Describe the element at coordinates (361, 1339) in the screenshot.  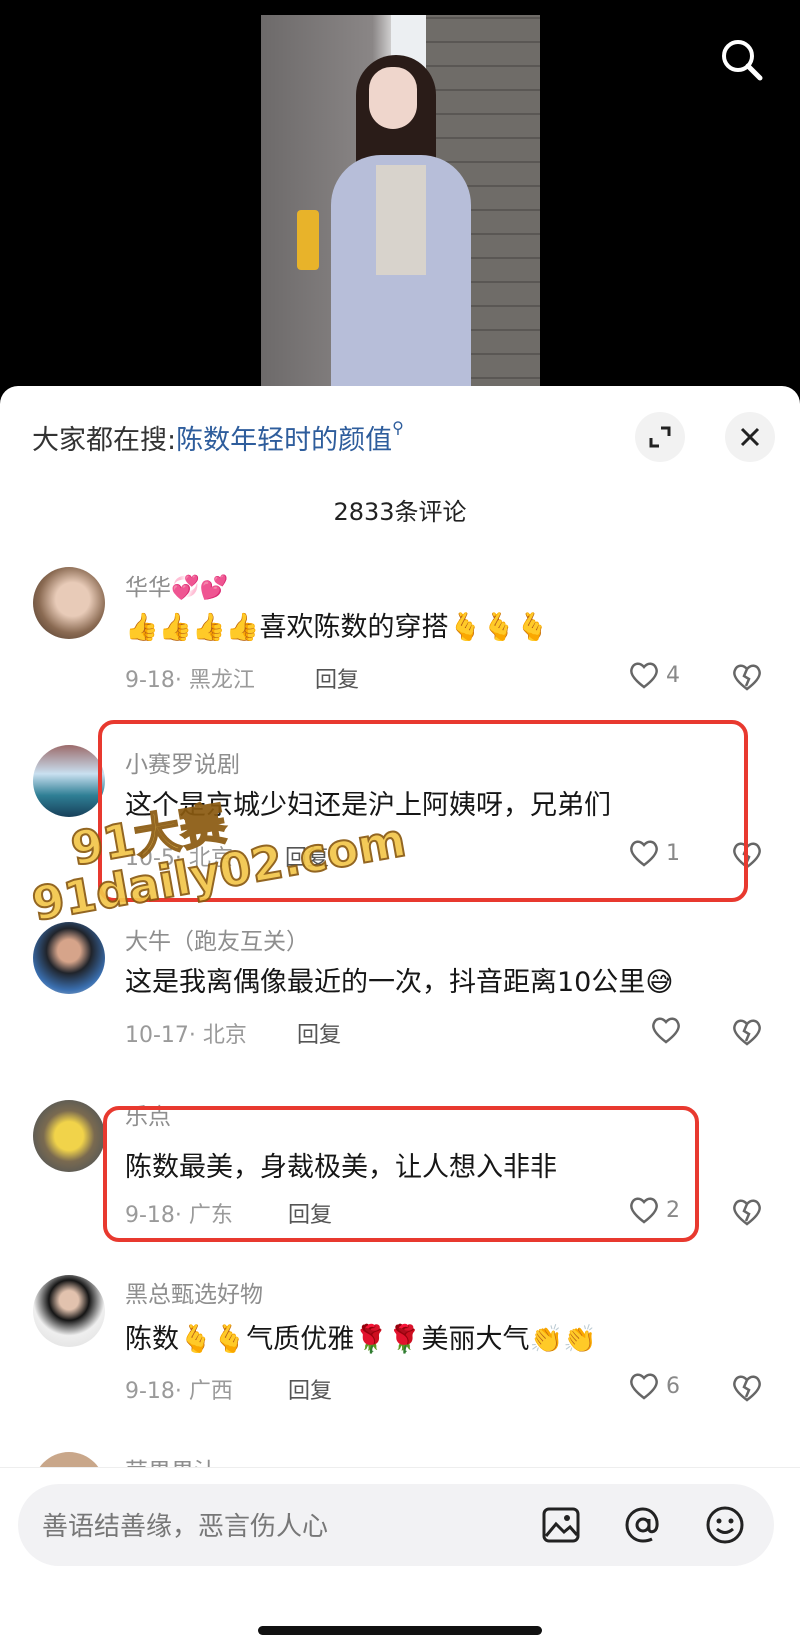
I see `comment-text: 陈数🫰🫰气质优雅🌹🌹美丽大气👏👏` at that location.